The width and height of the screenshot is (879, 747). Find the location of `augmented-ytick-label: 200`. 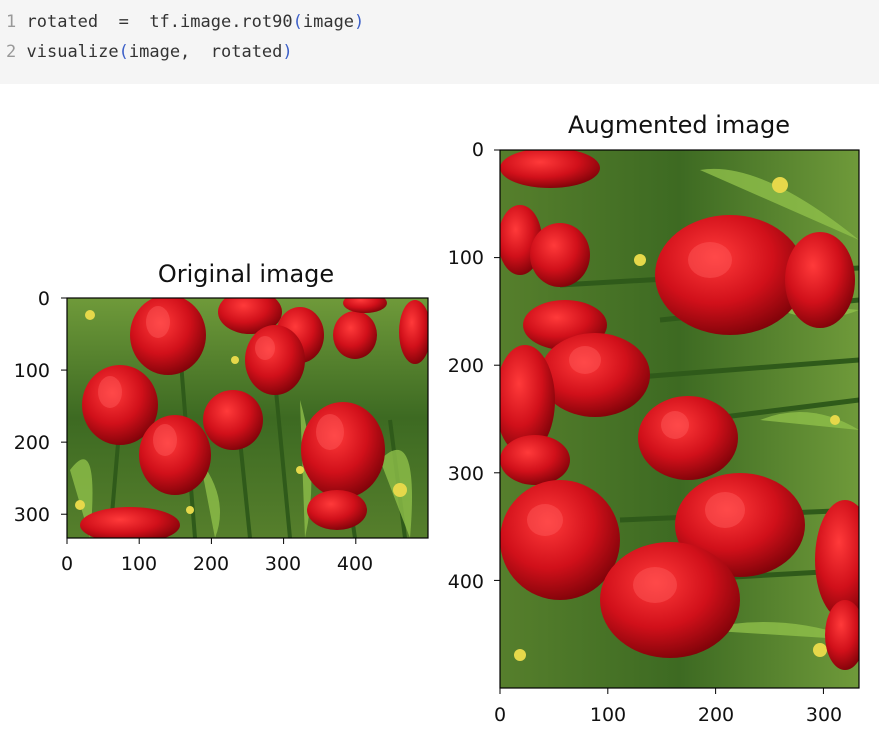

augmented-ytick-label: 200 is located at coordinates (465, 366).